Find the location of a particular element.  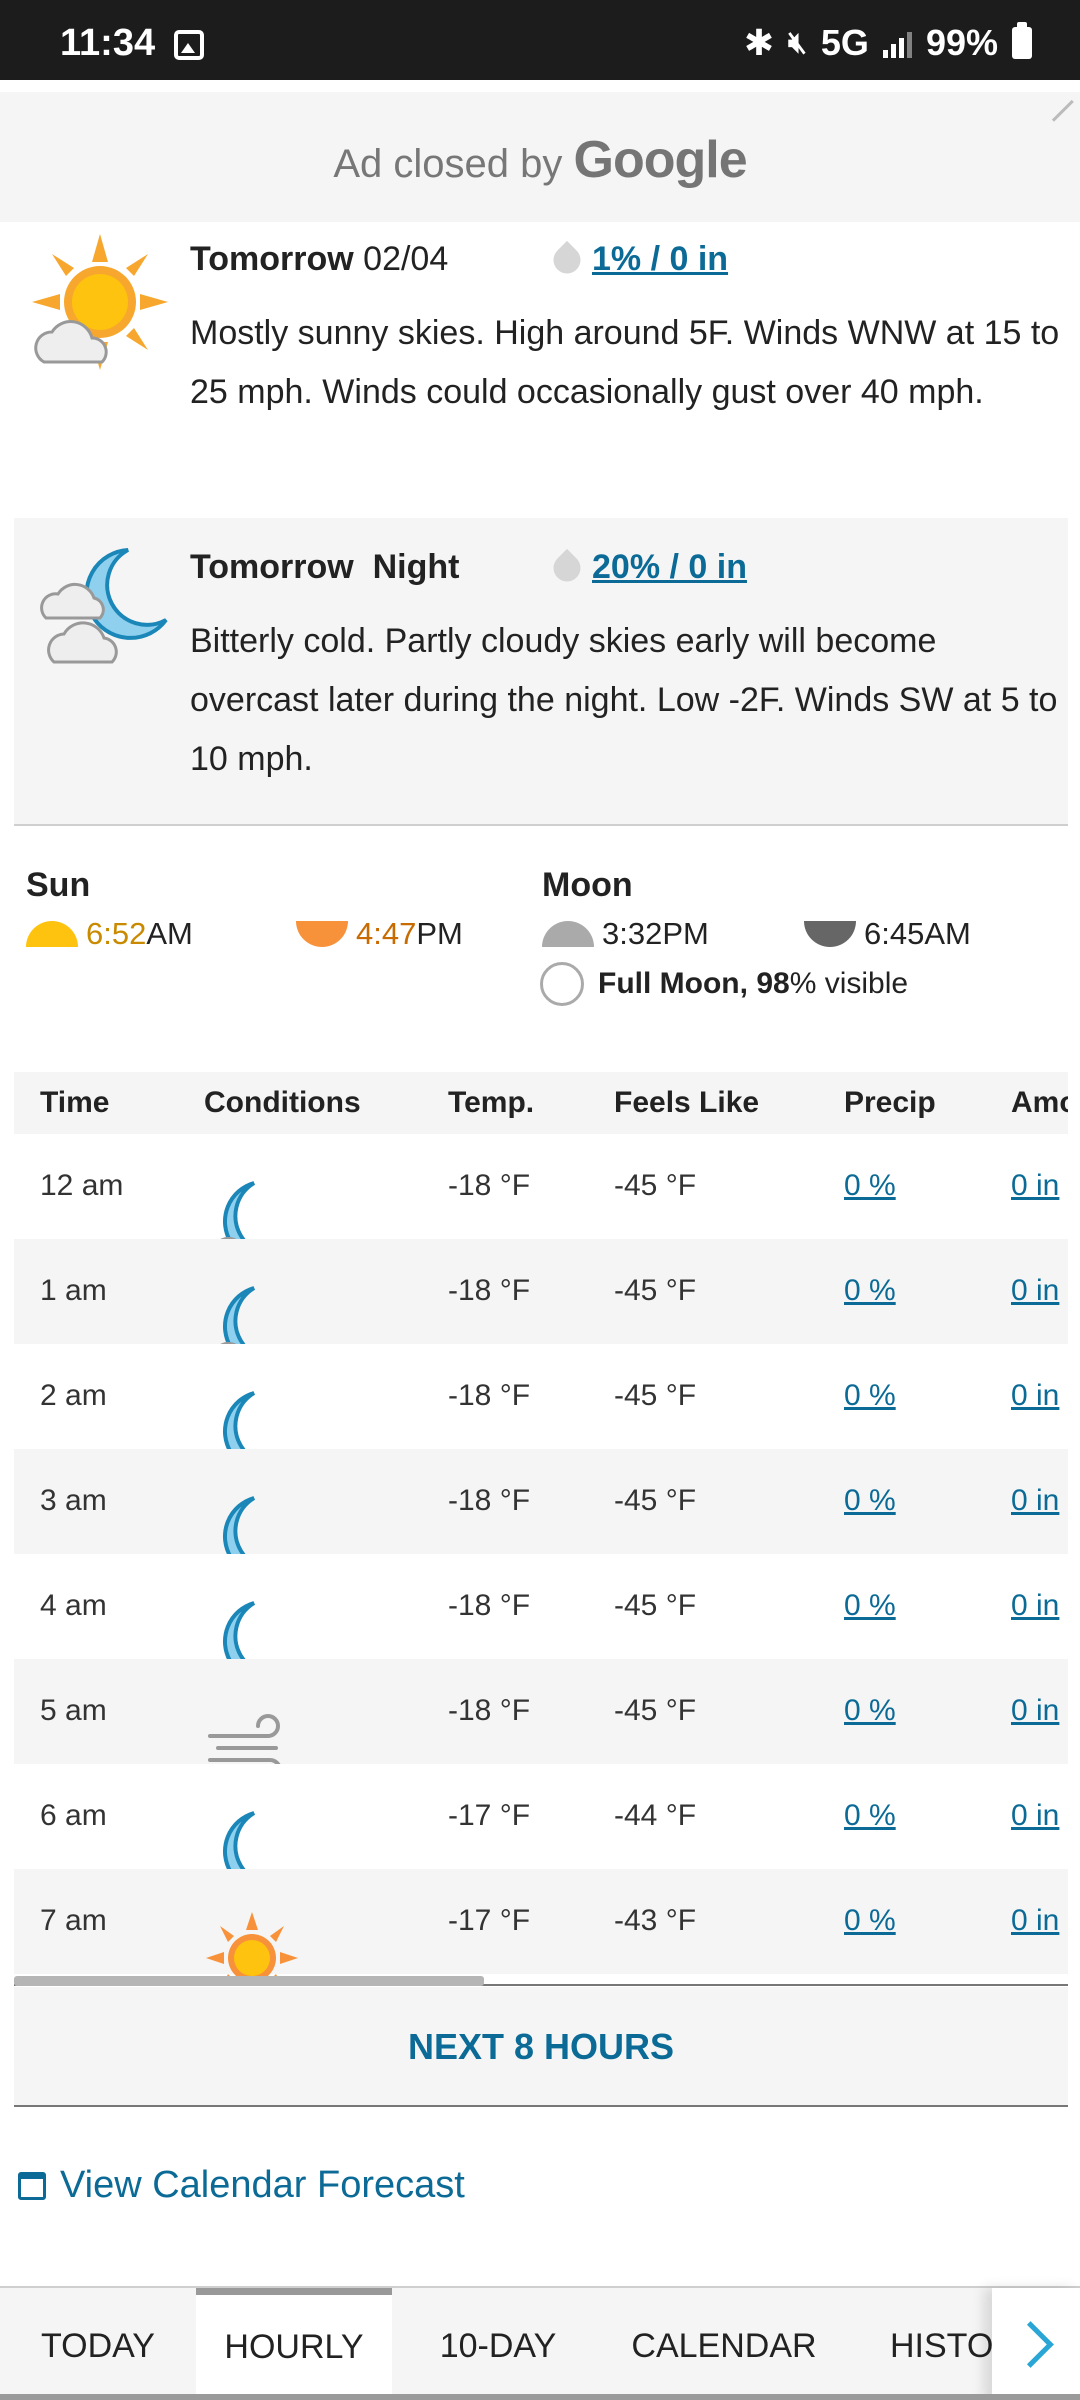

row-time: 3 am is located at coordinates (73, 1500).